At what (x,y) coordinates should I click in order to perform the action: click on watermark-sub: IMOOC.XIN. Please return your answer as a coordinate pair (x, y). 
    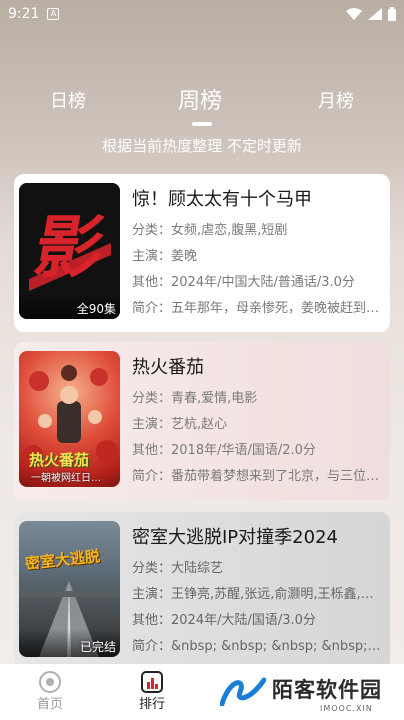
    Looking at the image, I should click on (346, 708).